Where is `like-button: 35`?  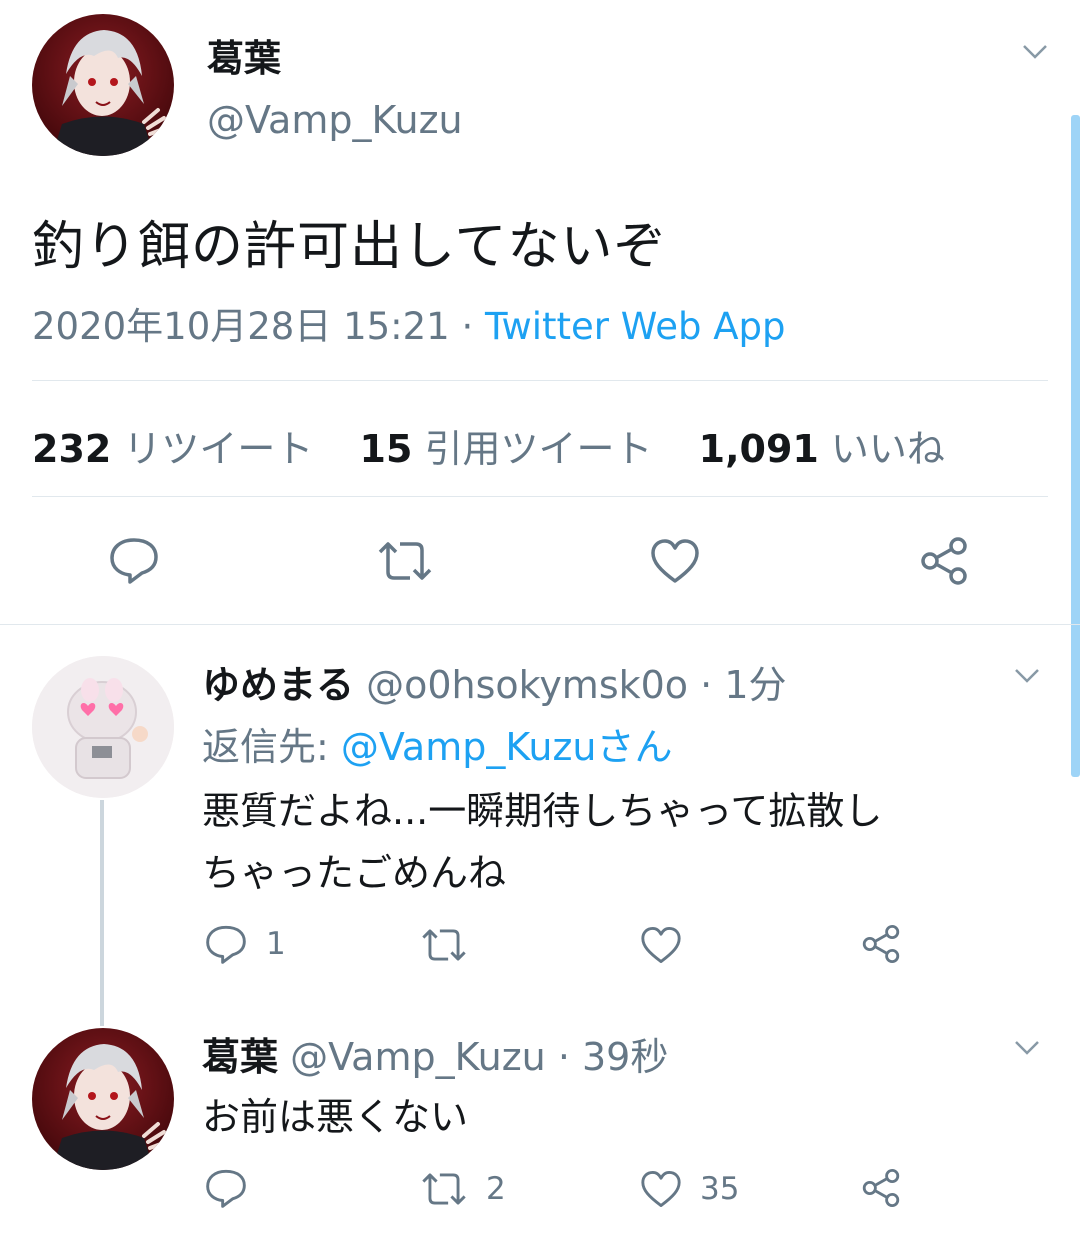
like-button: 35 is located at coordinates (689, 1189).